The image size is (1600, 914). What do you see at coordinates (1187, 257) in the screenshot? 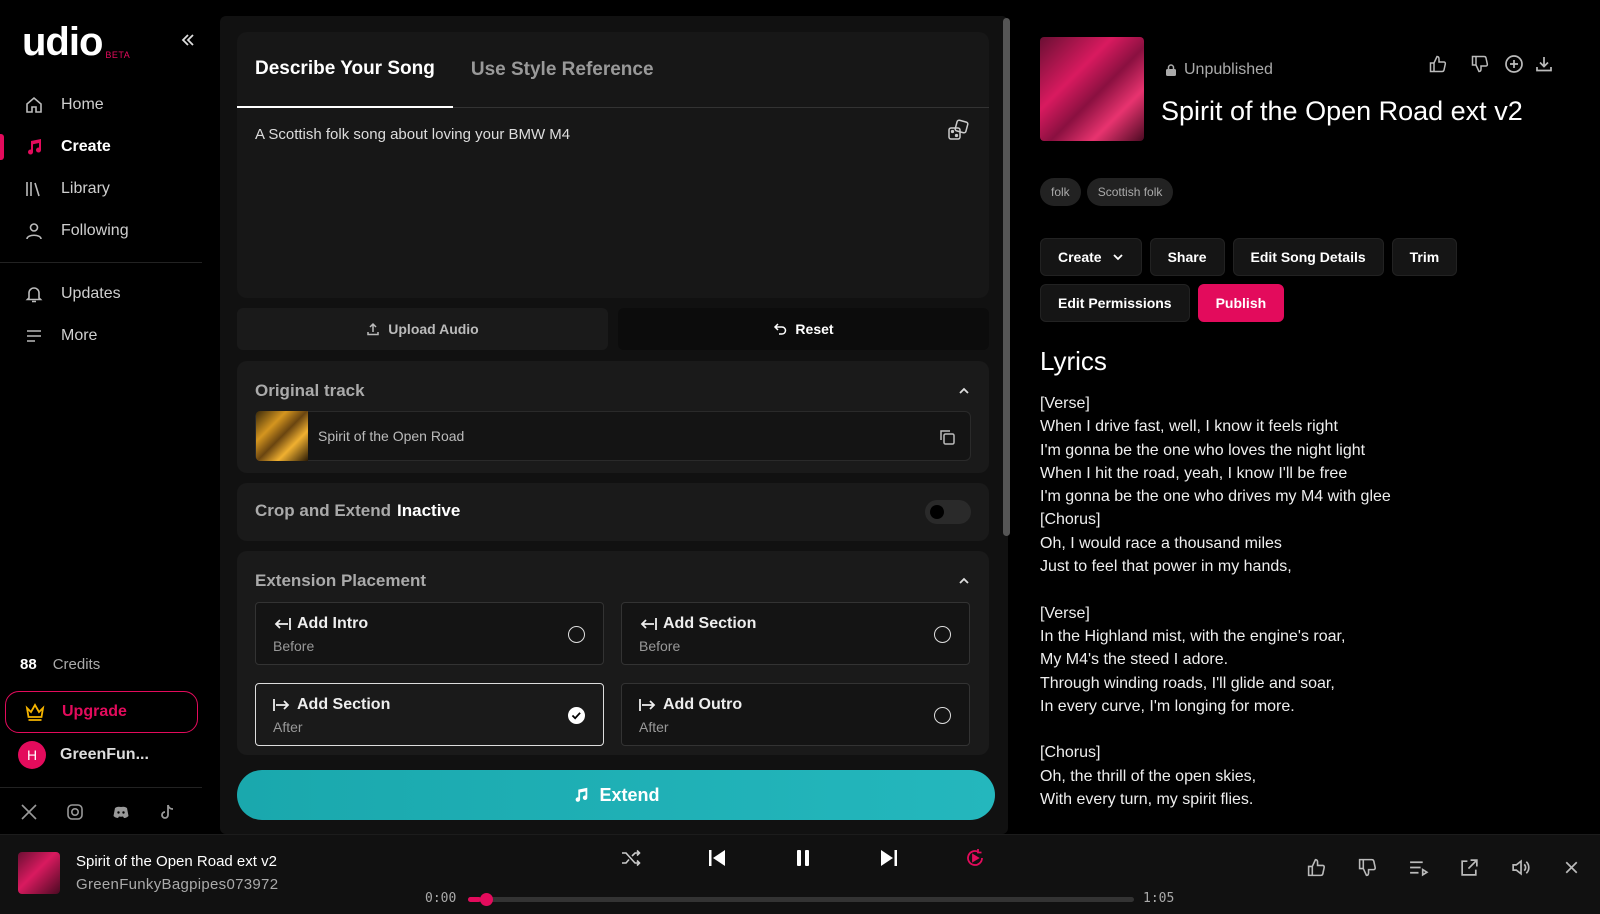
I see `share-button: Share` at bounding box center [1187, 257].